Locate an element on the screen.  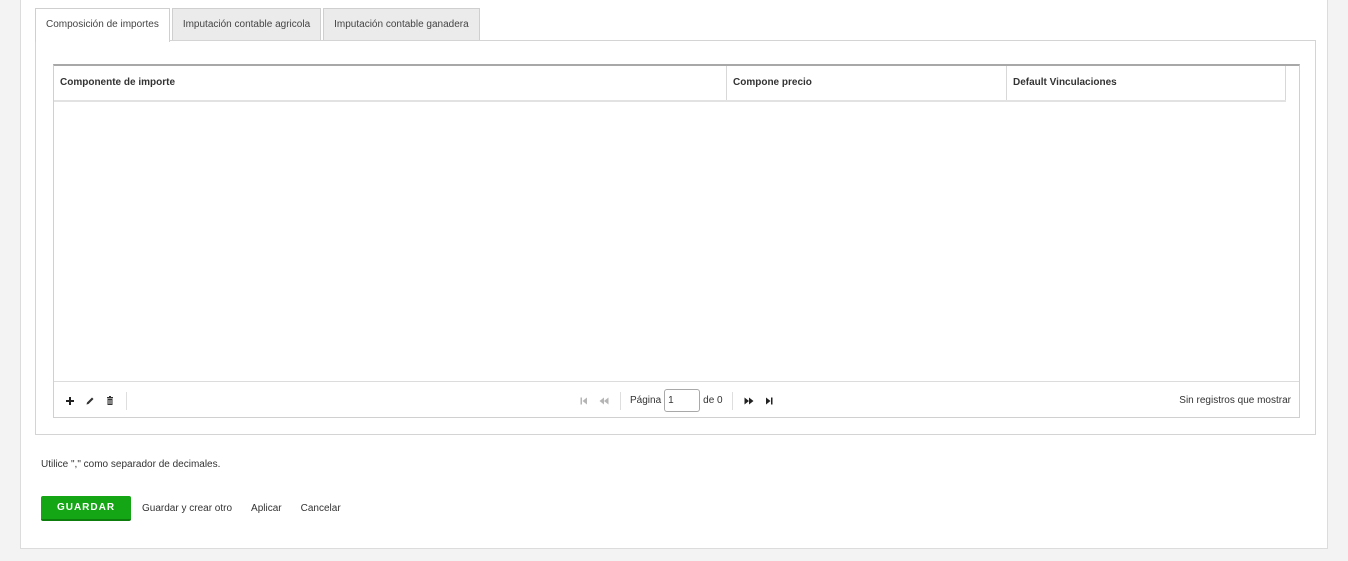
tab-imputacion-agricola: Imputación contable agricola is located at coordinates (246, 24).